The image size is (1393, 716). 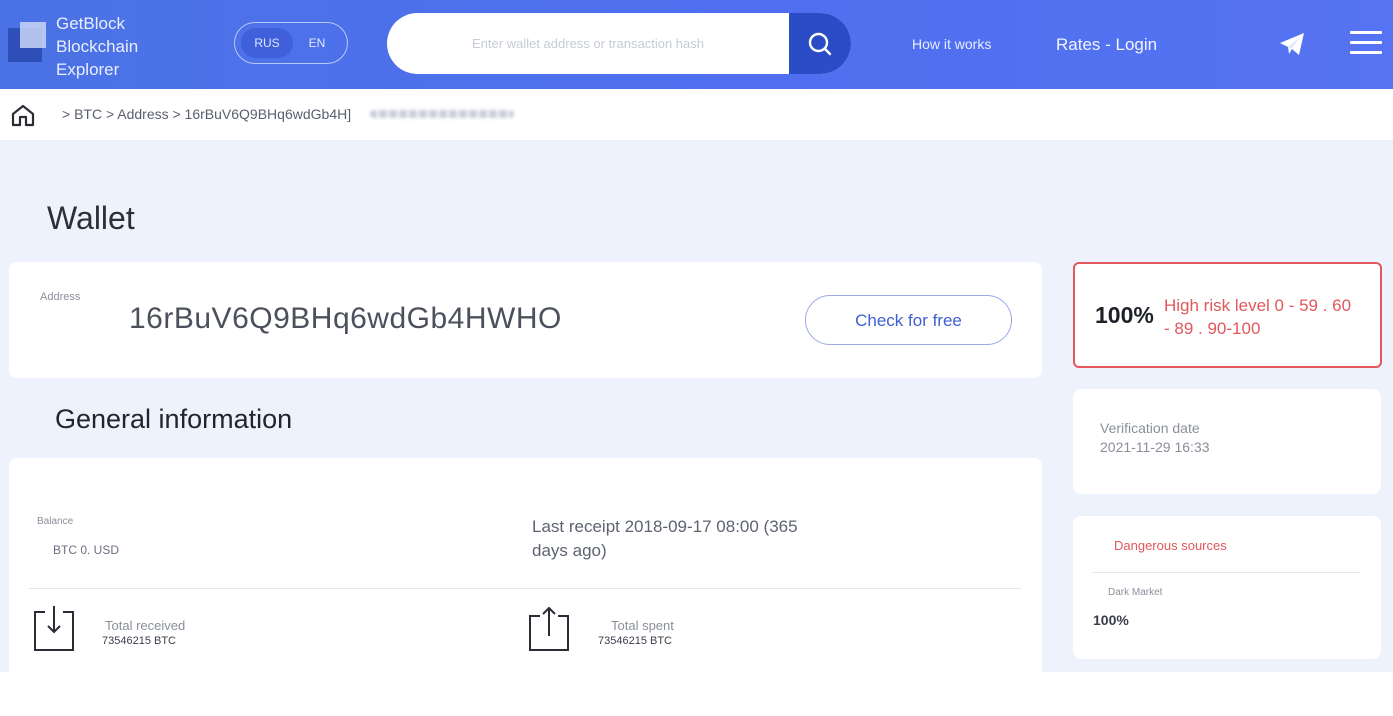 I want to click on search-icon, so click(x=820, y=44).